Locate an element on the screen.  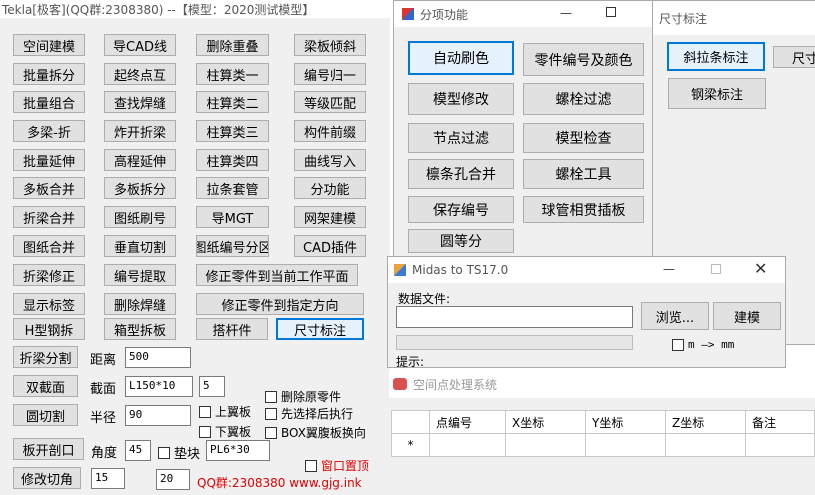
col-remark: 备注 is located at coordinates (780, 422).